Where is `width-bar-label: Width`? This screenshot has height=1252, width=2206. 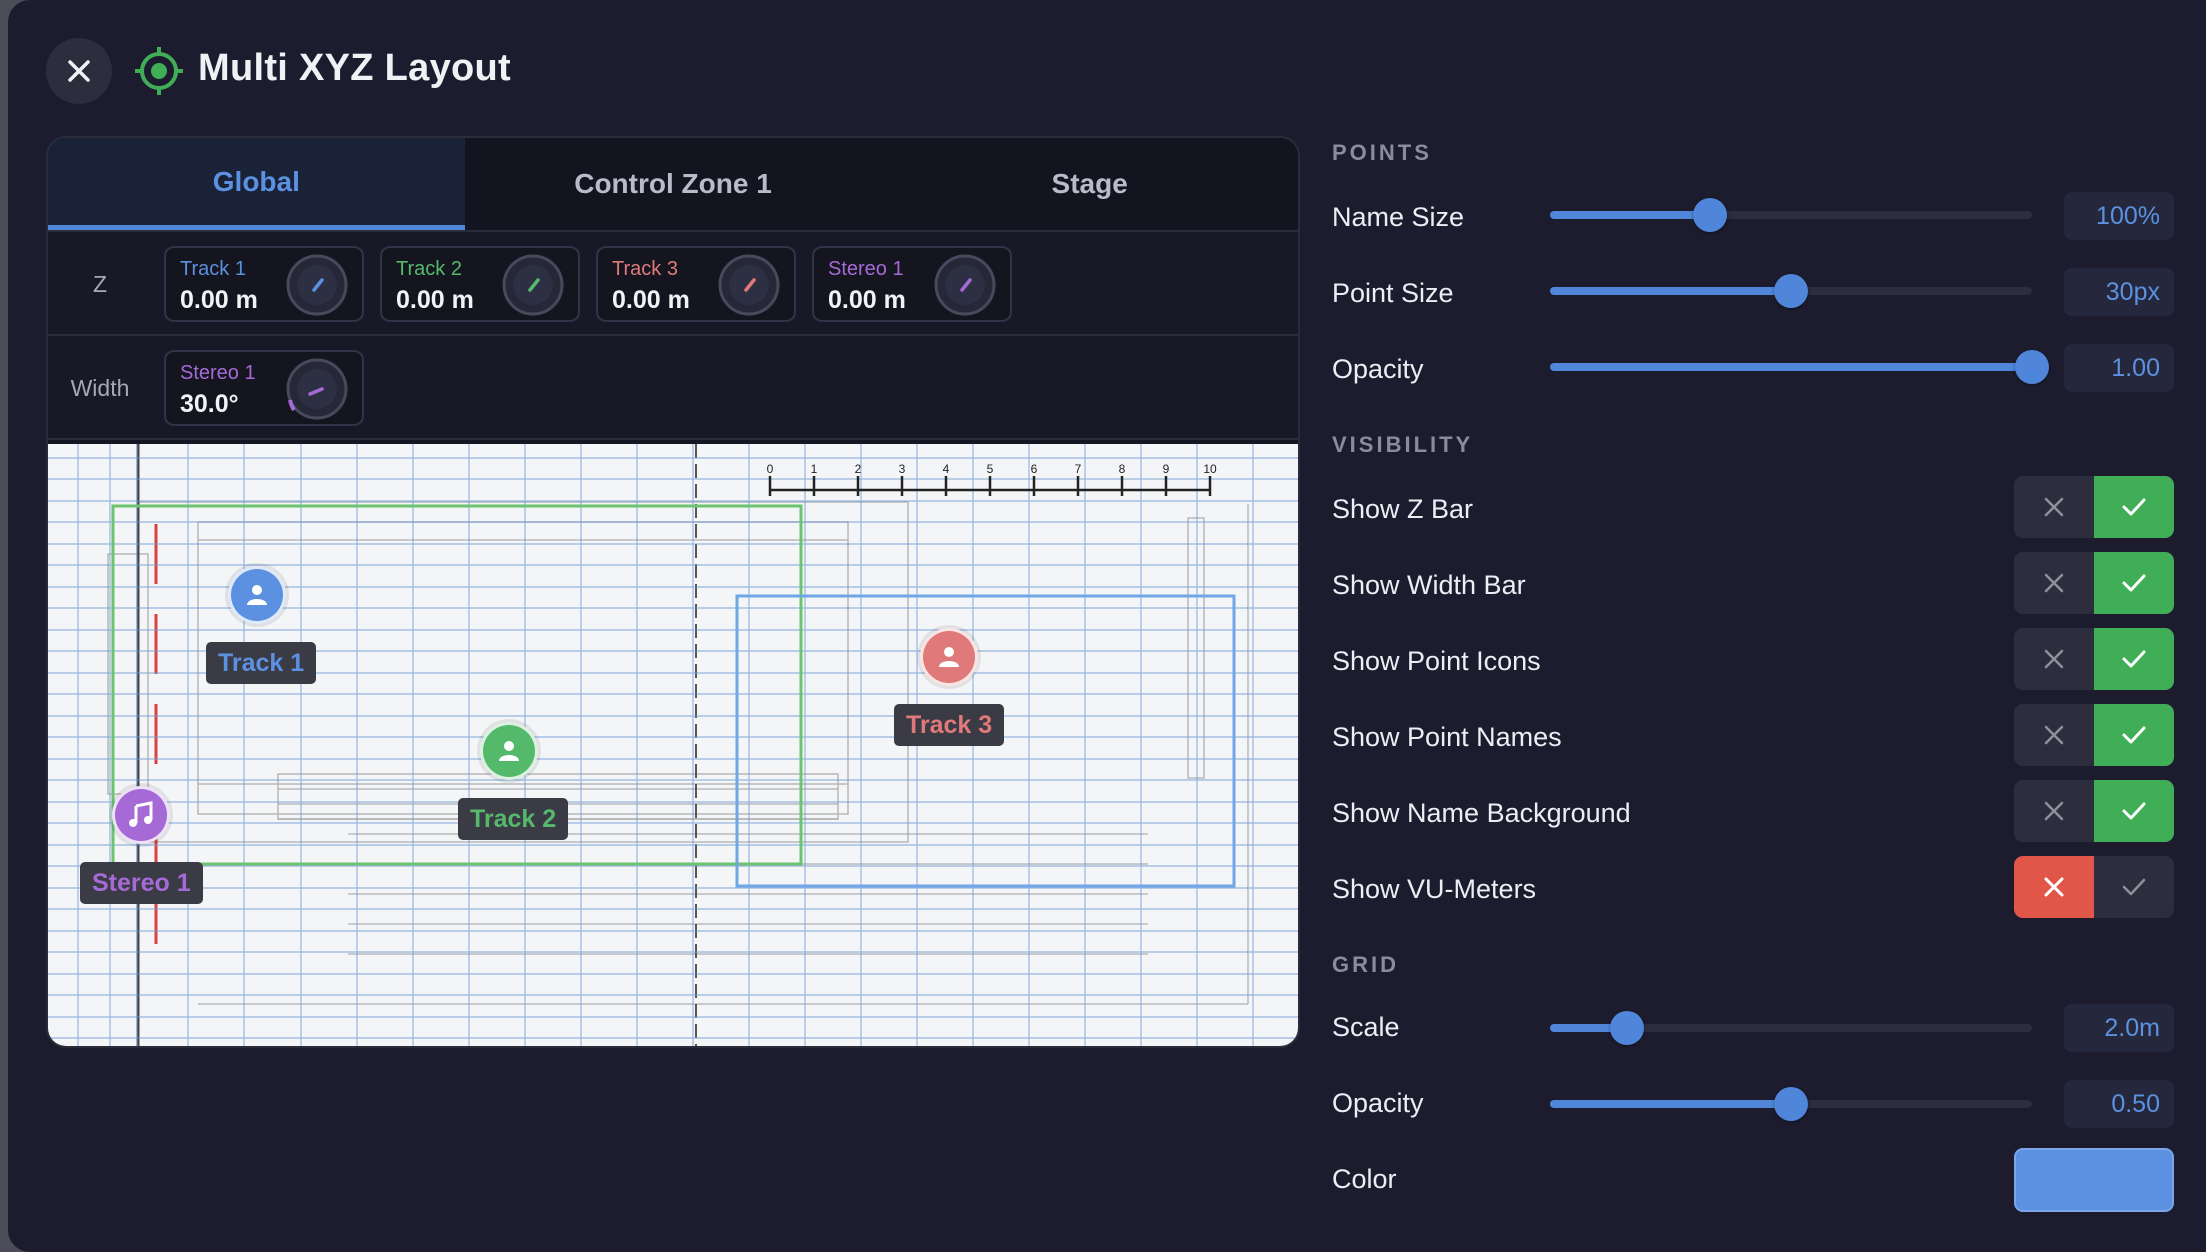 width-bar-label: Width is located at coordinates (100, 387).